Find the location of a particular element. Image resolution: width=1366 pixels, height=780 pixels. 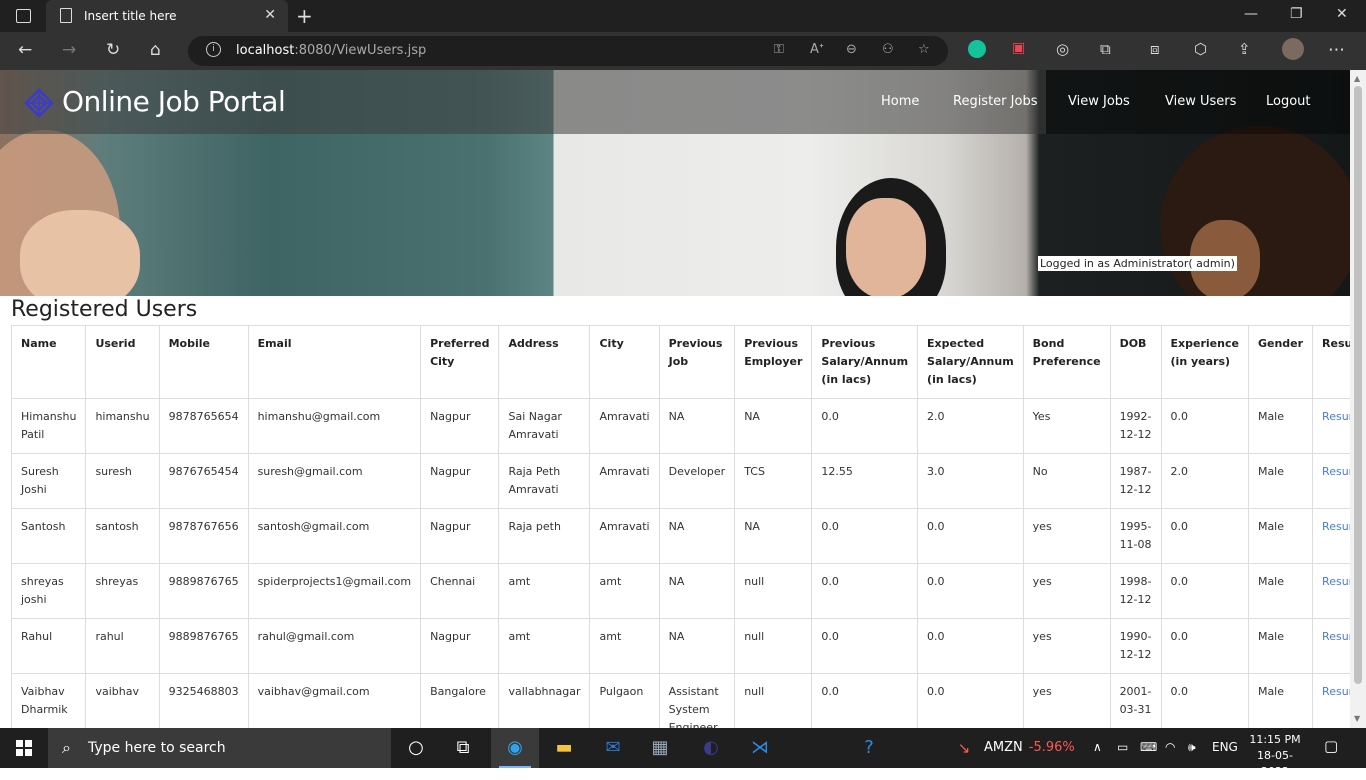

table-cell: amt is located at coordinates (544, 591).